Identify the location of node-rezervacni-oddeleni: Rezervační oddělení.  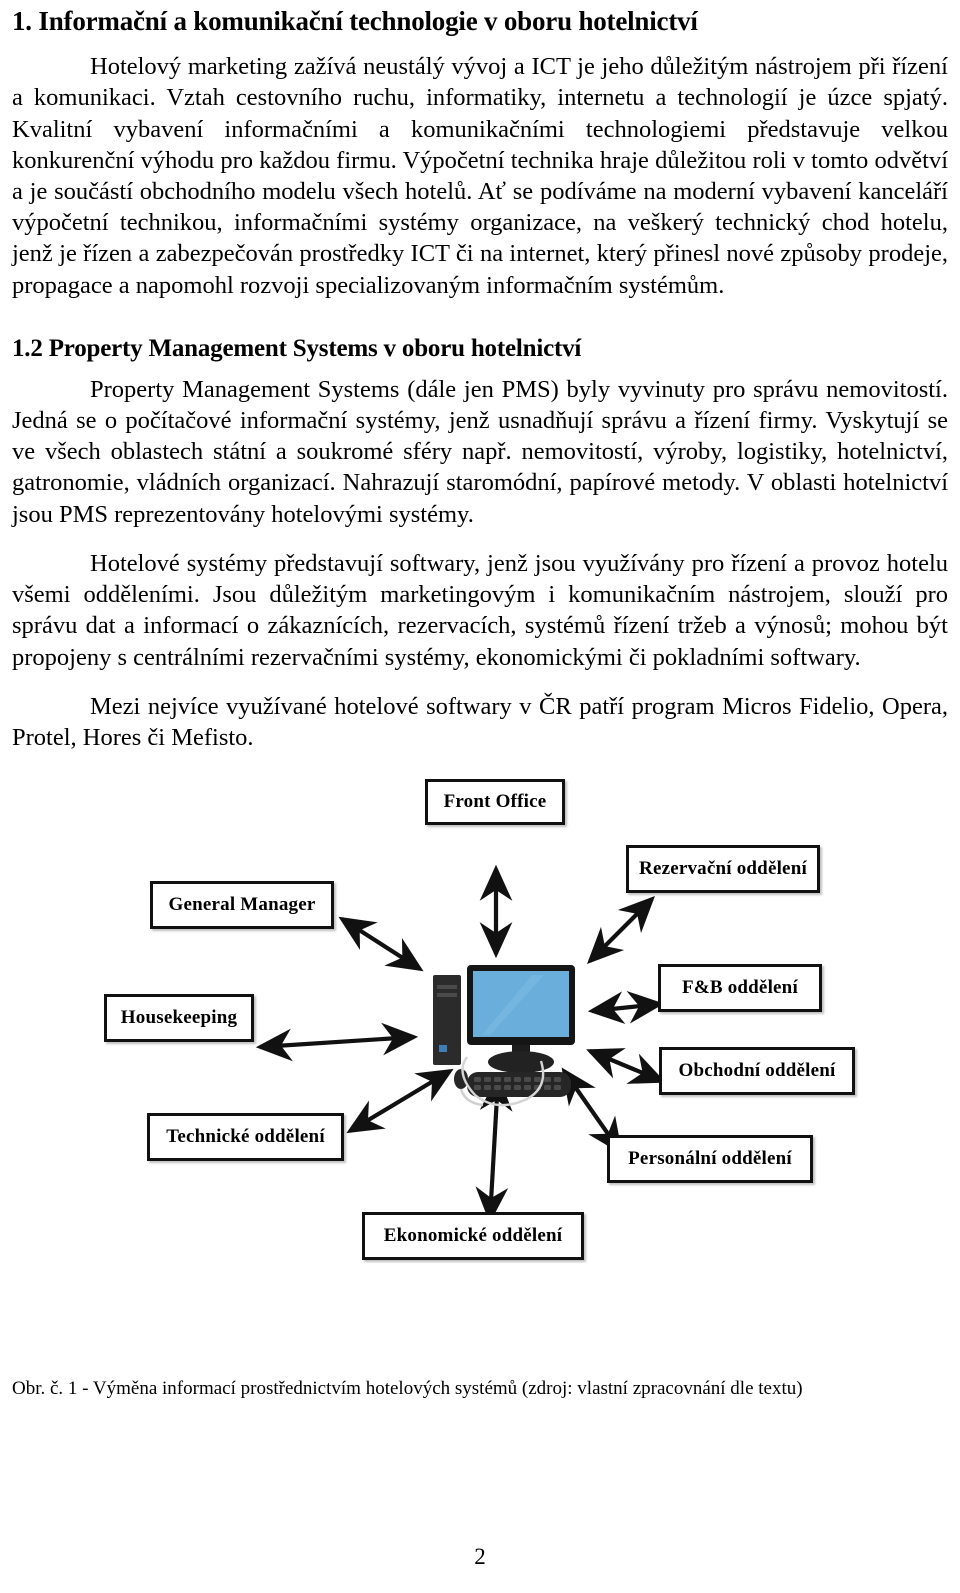
(723, 869).